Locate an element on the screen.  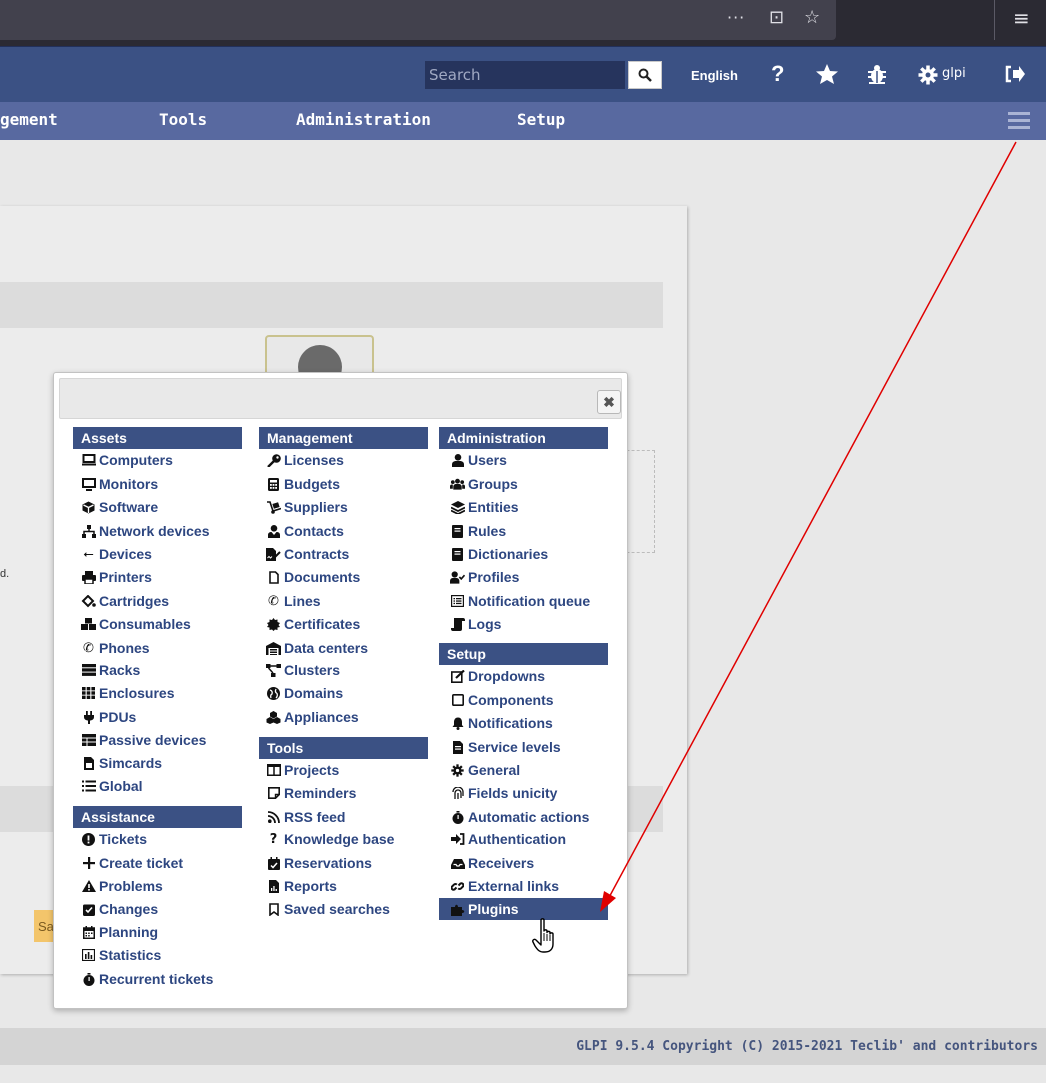
menu-item-global: Global is located at coordinates (112, 786).